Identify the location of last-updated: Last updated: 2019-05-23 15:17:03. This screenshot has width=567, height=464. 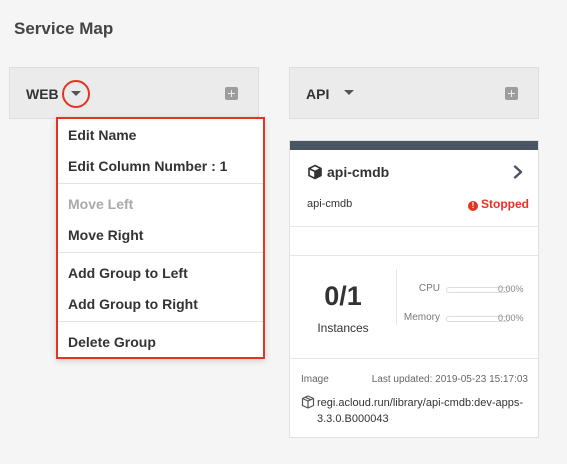
(449, 379).